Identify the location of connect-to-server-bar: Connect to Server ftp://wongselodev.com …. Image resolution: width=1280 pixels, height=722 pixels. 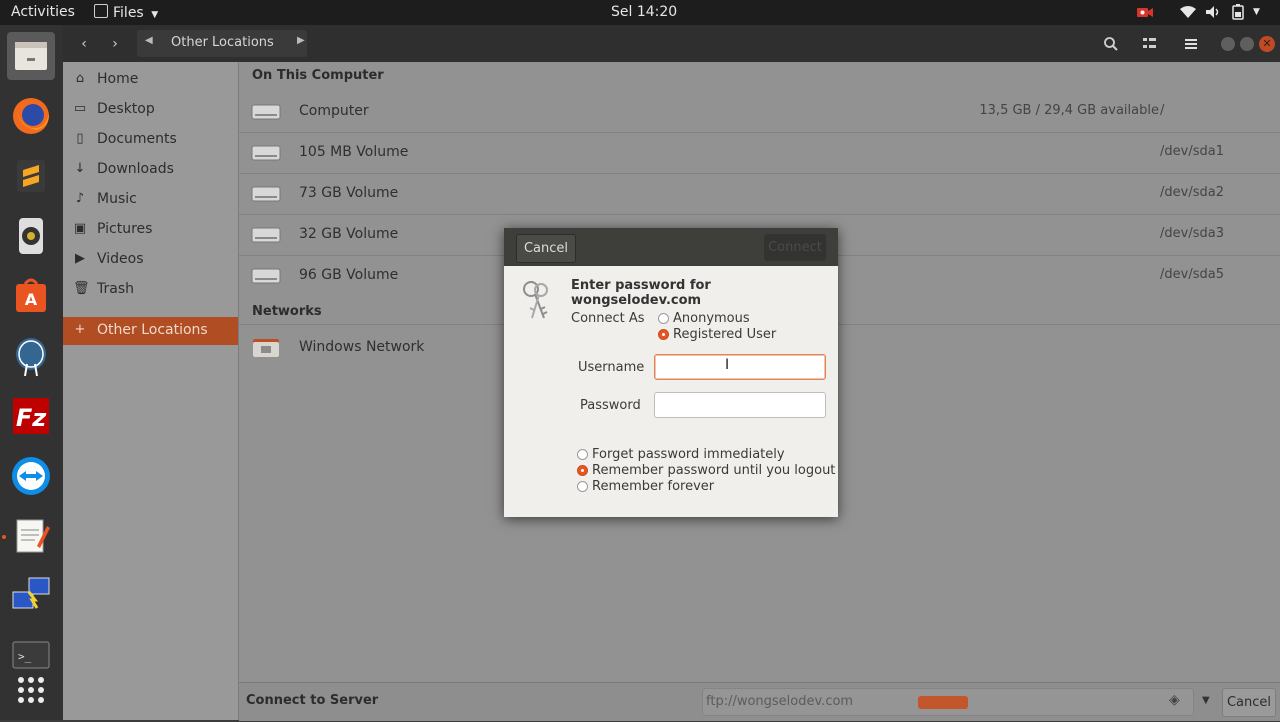
(759, 701).